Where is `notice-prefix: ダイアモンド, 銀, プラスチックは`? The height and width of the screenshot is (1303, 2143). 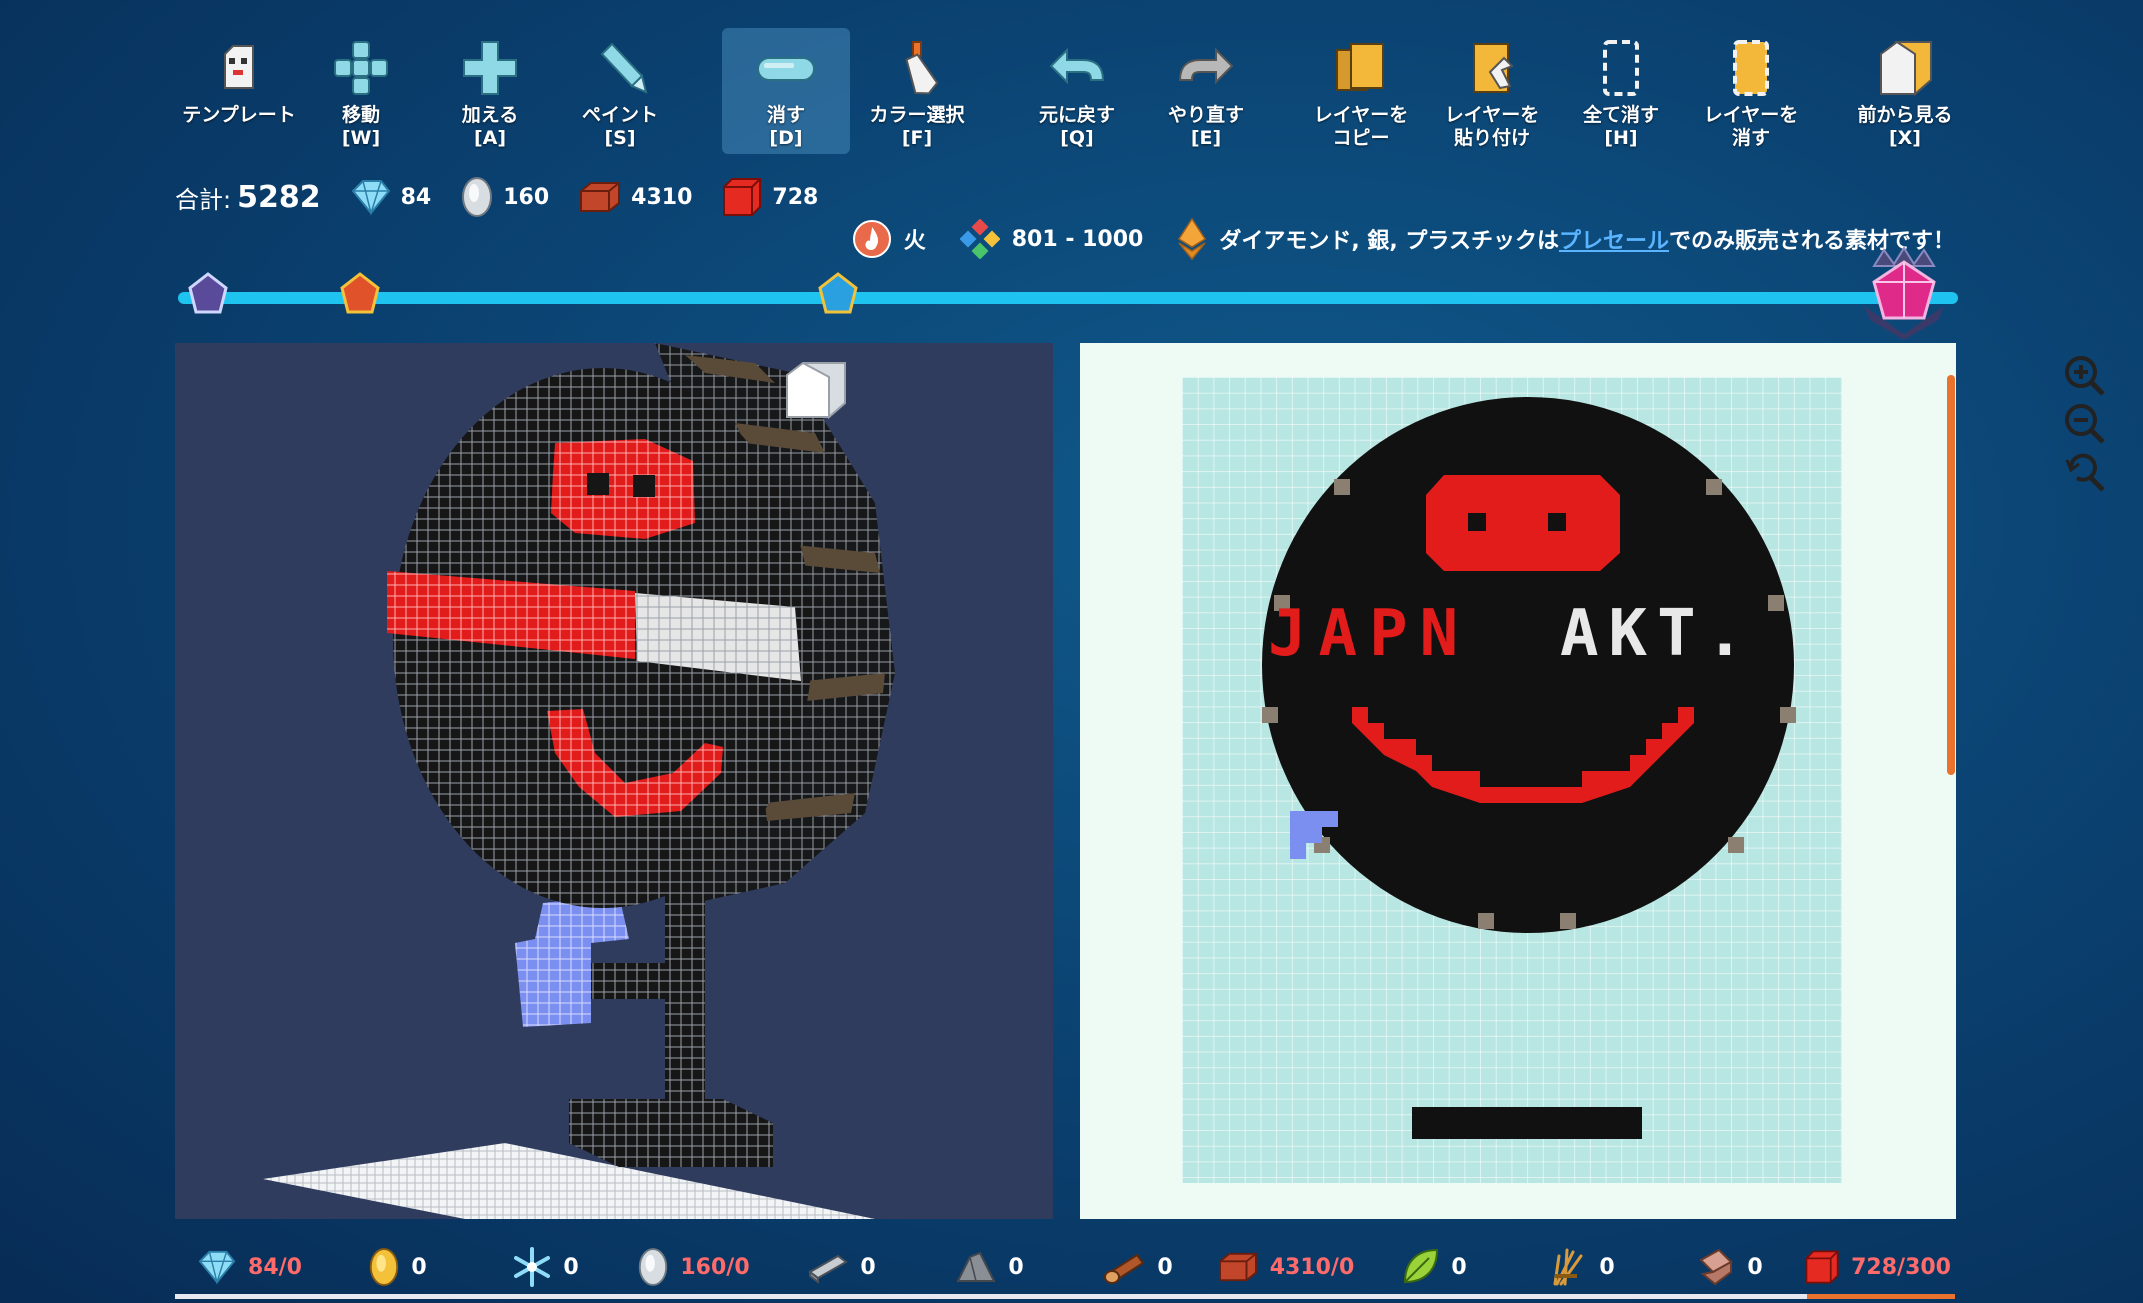
notice-prefix: ダイアモンド, 銀, プラスチックは is located at coordinates (1389, 241).